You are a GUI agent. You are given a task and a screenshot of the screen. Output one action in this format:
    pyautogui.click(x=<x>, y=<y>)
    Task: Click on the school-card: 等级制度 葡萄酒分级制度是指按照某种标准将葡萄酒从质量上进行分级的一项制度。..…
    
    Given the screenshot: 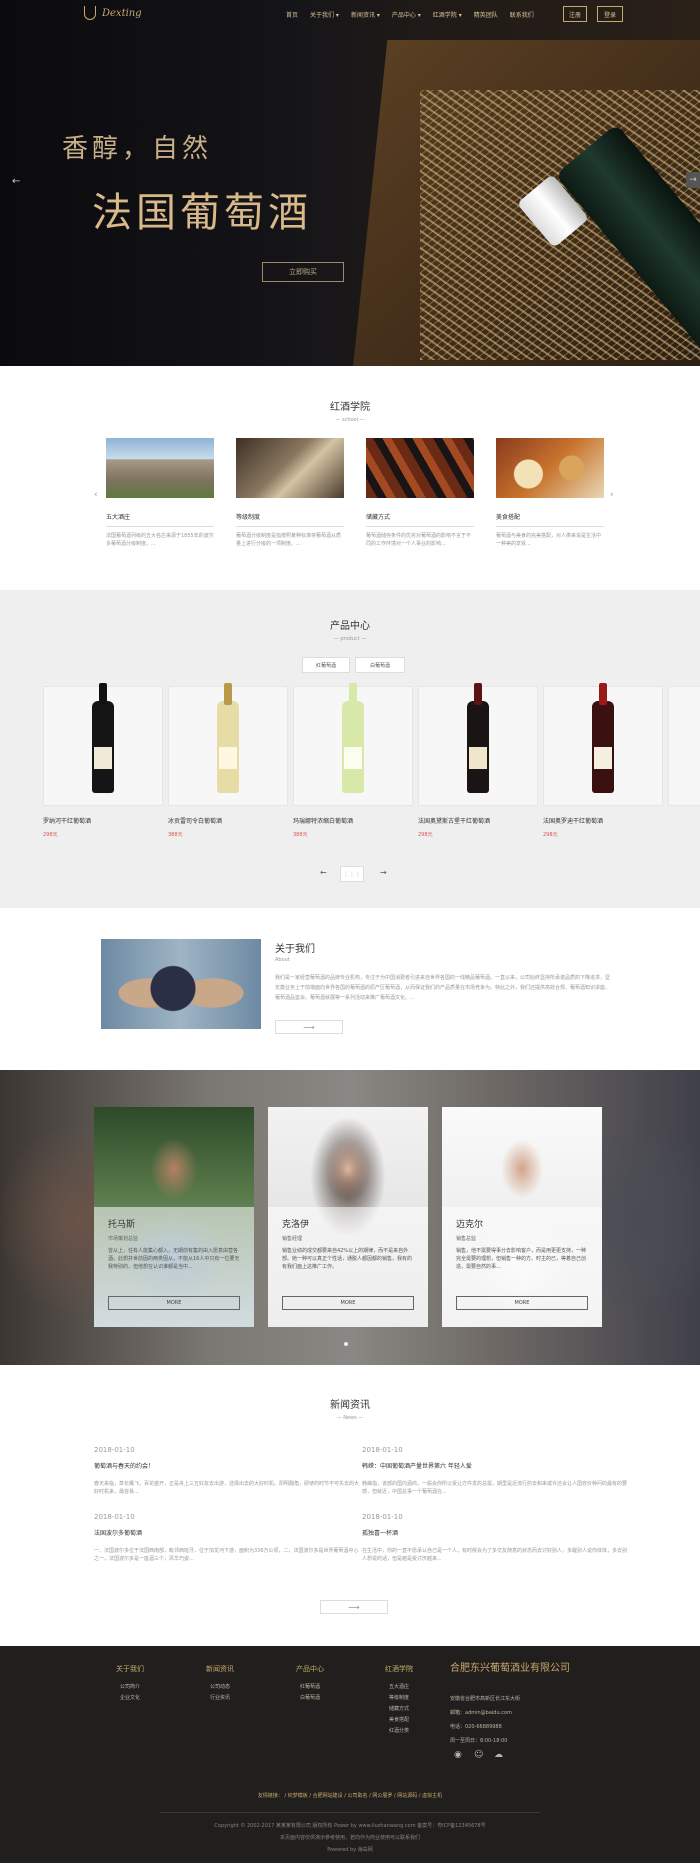 What is the action you would take?
    pyautogui.click(x=290, y=493)
    